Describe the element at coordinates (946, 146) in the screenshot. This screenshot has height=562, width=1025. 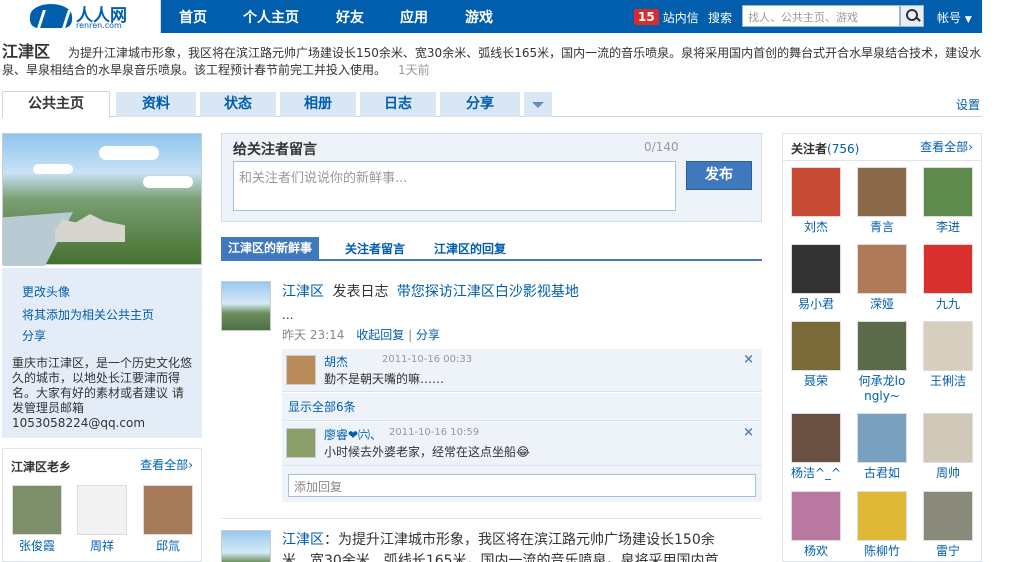
I see `followers-view-all-link: 查看全部›` at that location.